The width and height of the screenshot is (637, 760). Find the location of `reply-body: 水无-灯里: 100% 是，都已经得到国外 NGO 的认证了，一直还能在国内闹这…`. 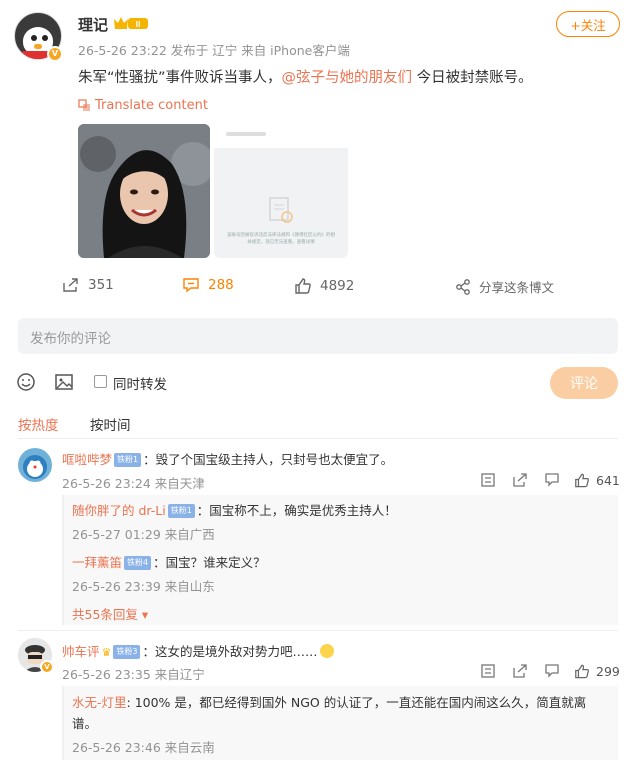

reply-body: 水无-灯里: 100% 是，都已经得到国外 NGO 的认证了，一直还能在国内闹这… is located at coordinates (329, 702).